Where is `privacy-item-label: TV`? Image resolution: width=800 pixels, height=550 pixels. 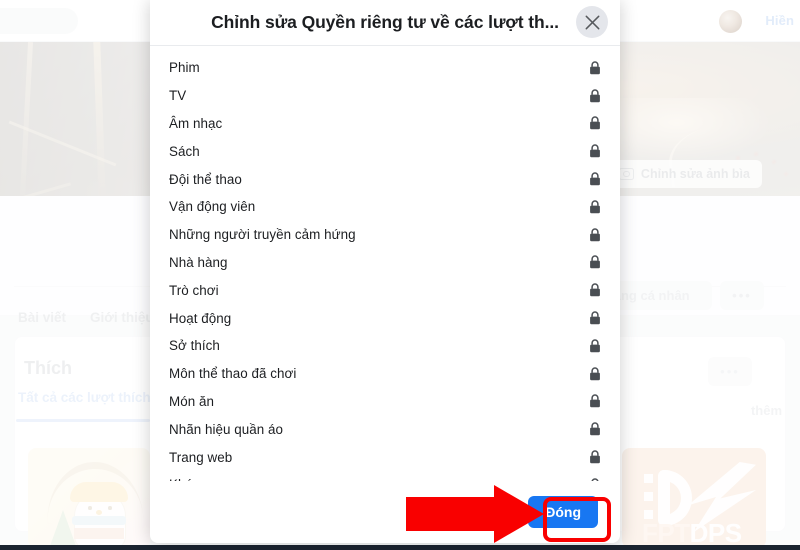
privacy-item-label: TV is located at coordinates (178, 96).